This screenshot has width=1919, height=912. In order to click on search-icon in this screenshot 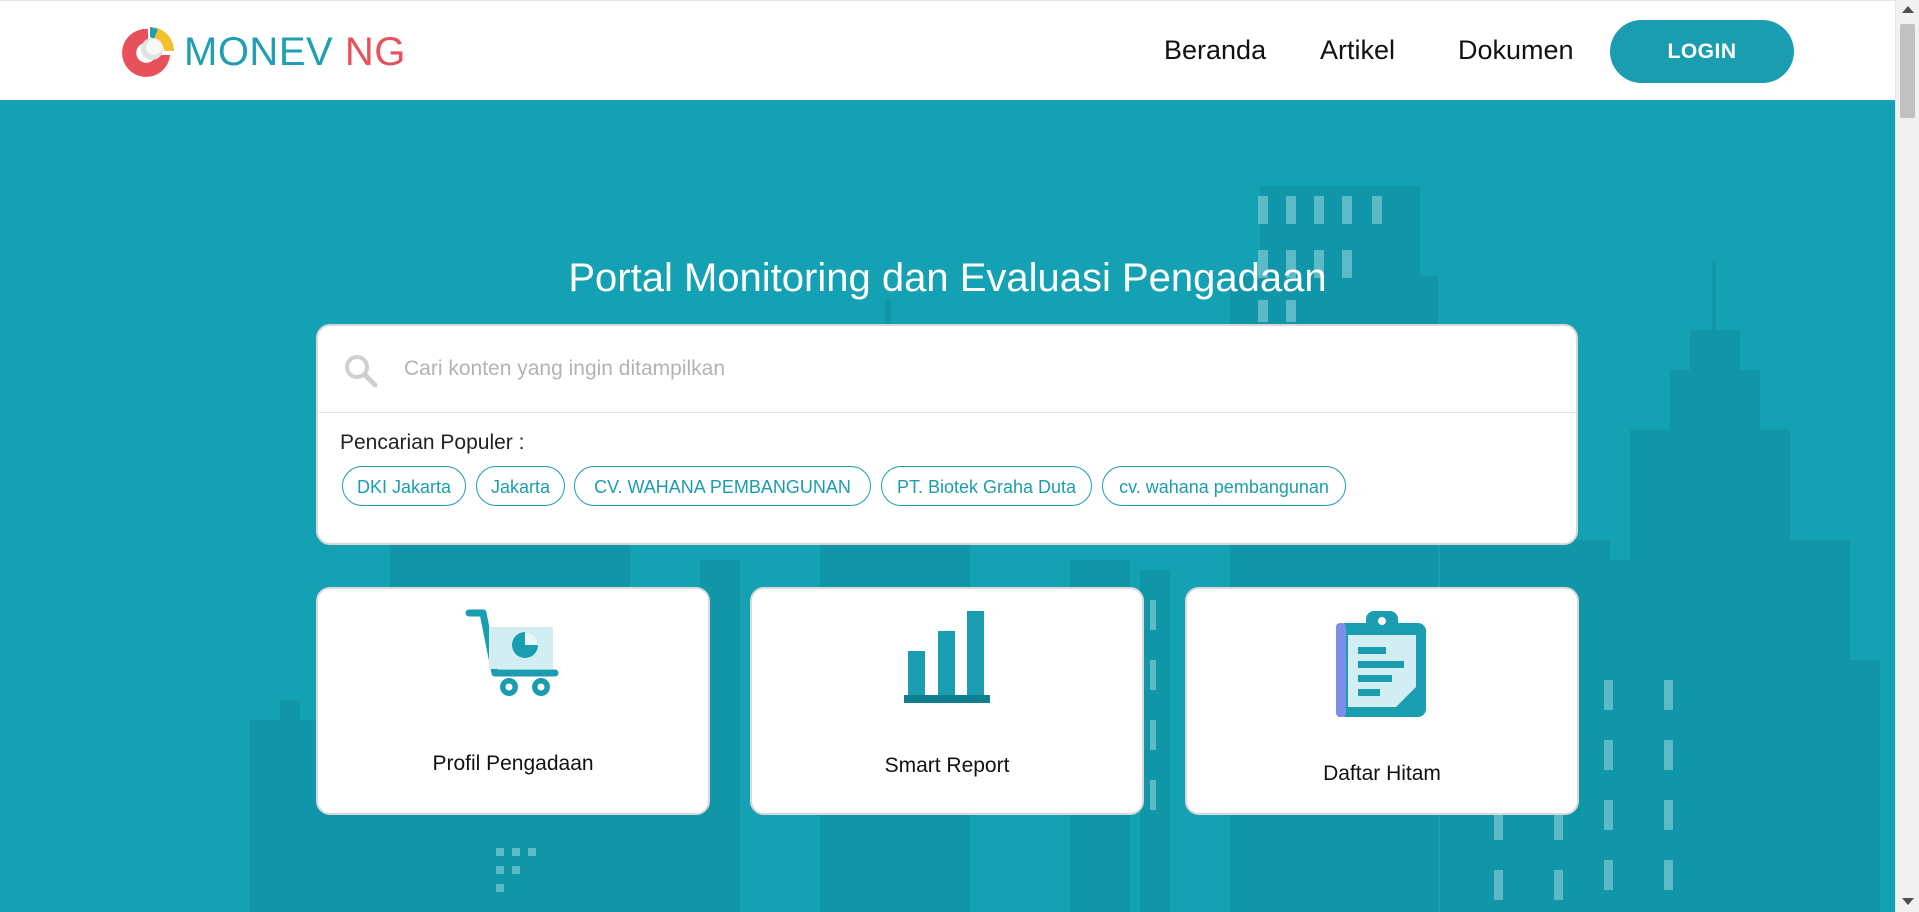, I will do `click(361, 371)`.